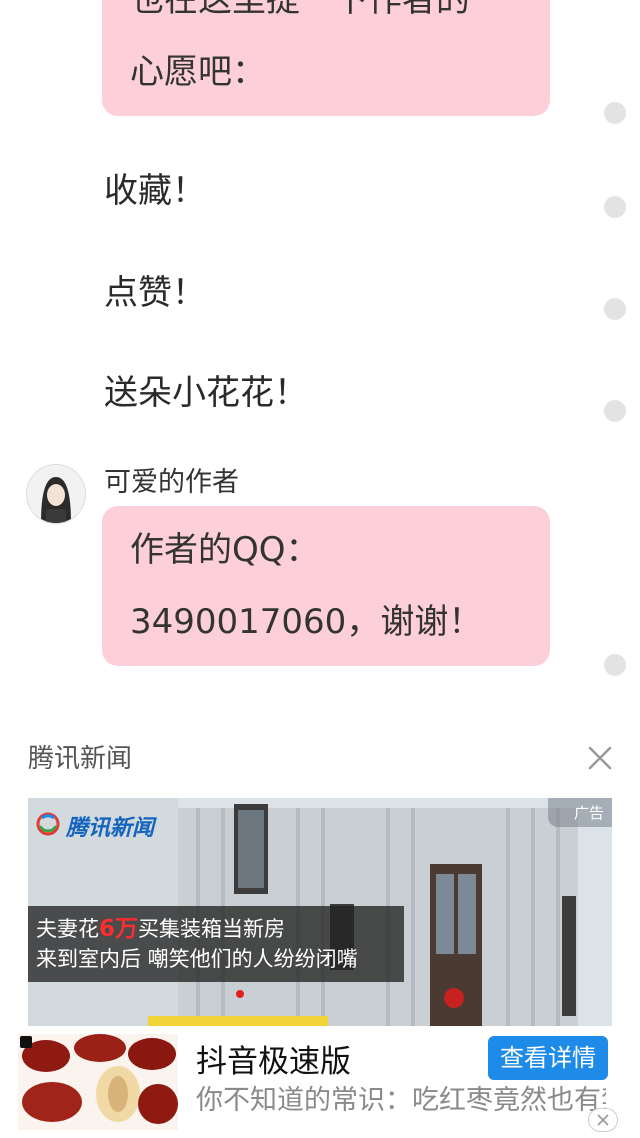  What do you see at coordinates (300, 10) in the screenshot?
I see `bubble-line-1: 也在这里提一下作者的` at bounding box center [300, 10].